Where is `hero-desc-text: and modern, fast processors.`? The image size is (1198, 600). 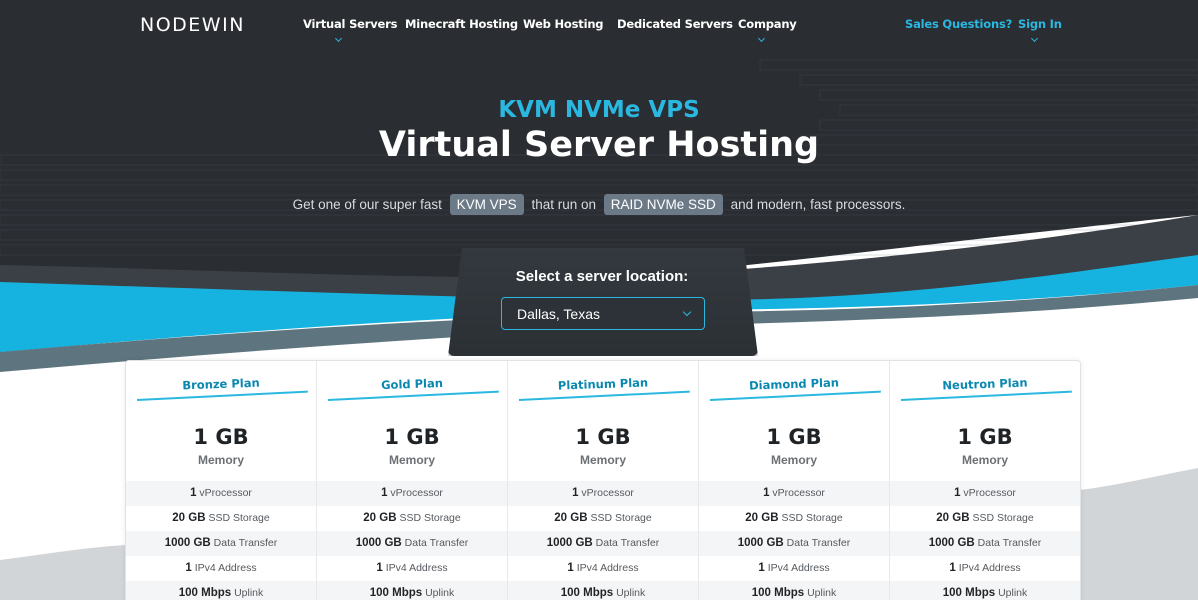 hero-desc-text: and modern, fast processors. is located at coordinates (818, 204).